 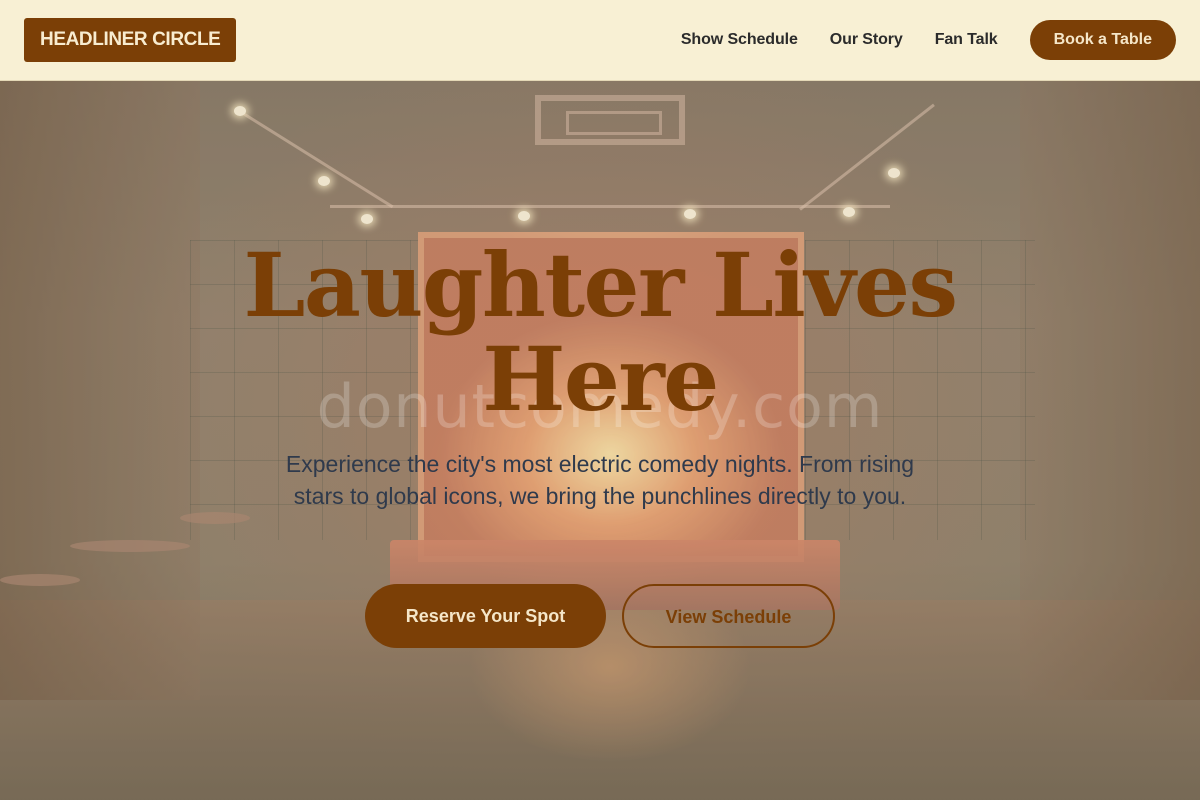 I want to click on reserve-spot-button: Reserve Your Spot, so click(x=485, y=616).